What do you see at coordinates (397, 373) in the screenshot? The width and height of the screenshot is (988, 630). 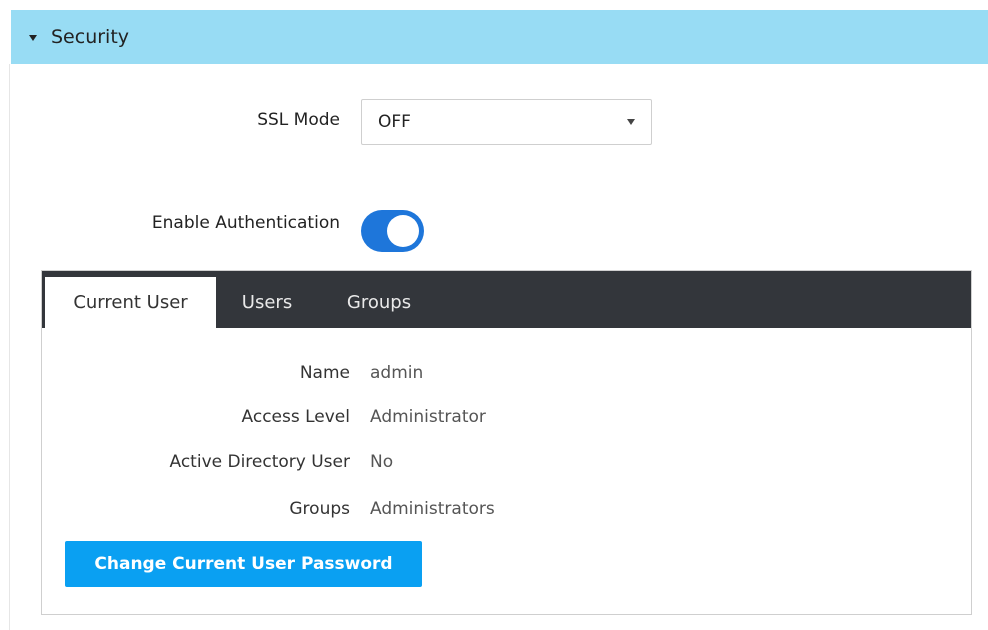 I see `name-value: admin` at bounding box center [397, 373].